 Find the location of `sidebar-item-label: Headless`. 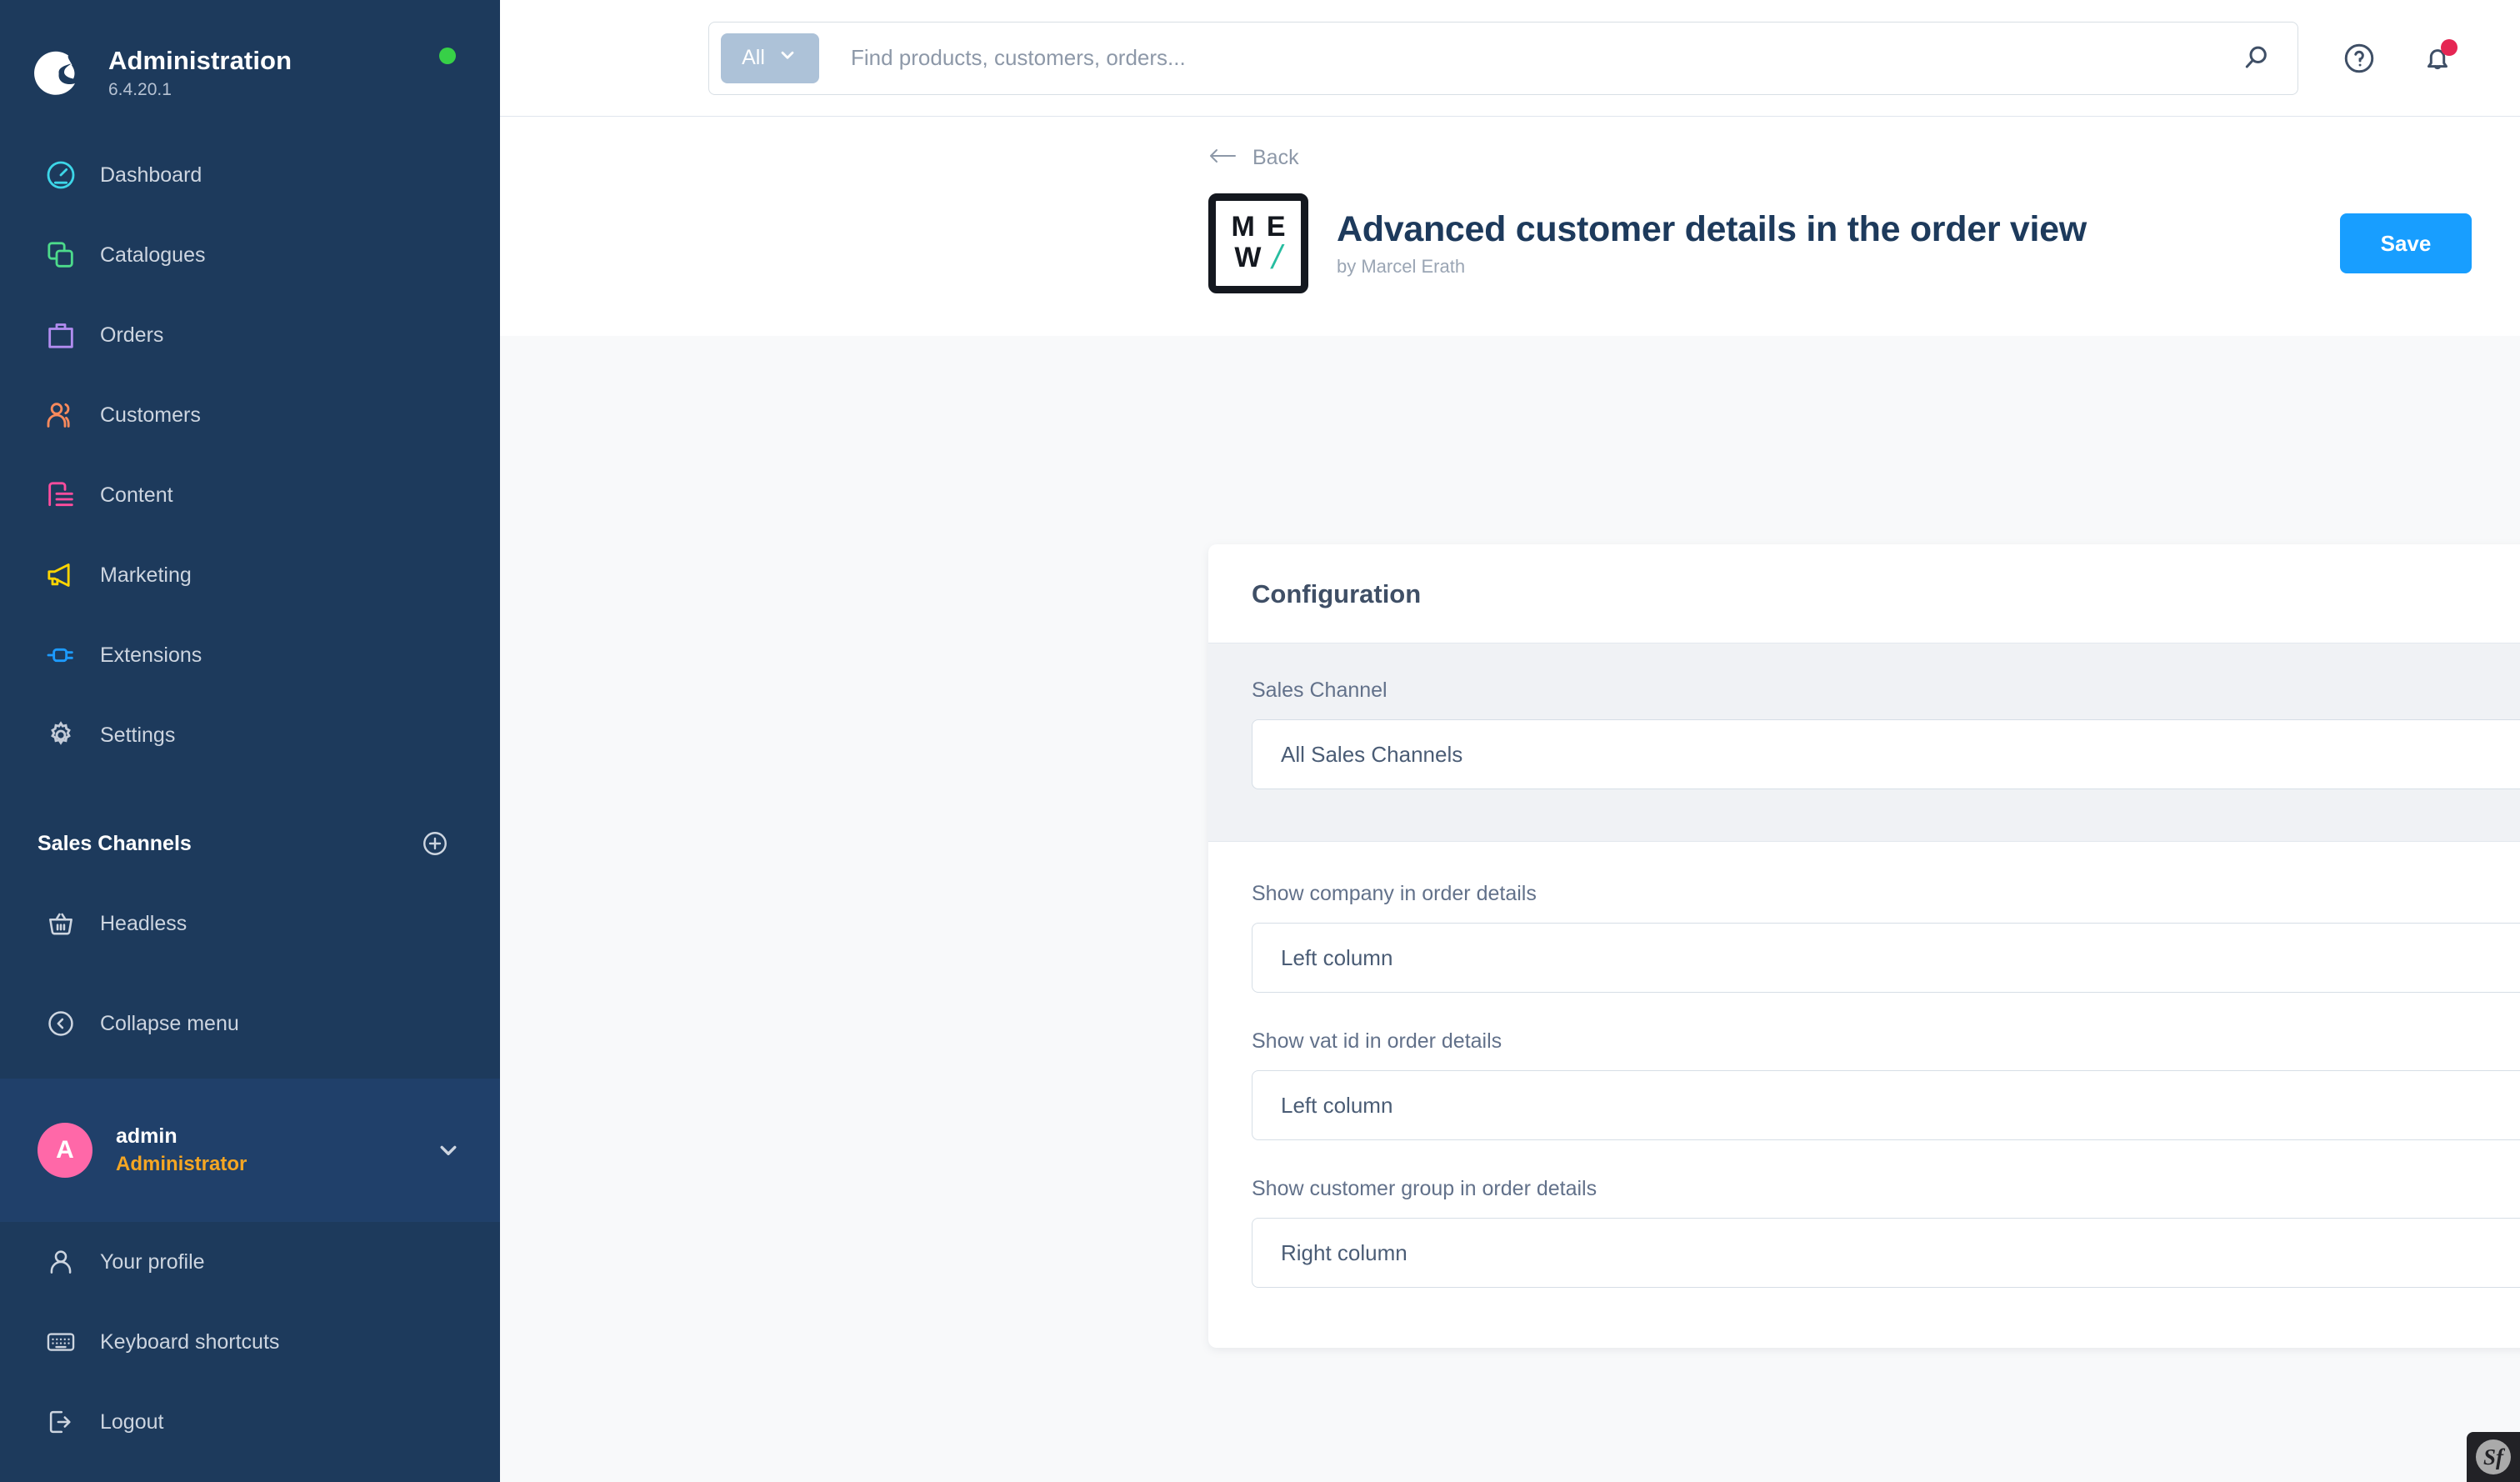

sidebar-item-label: Headless is located at coordinates (144, 923).